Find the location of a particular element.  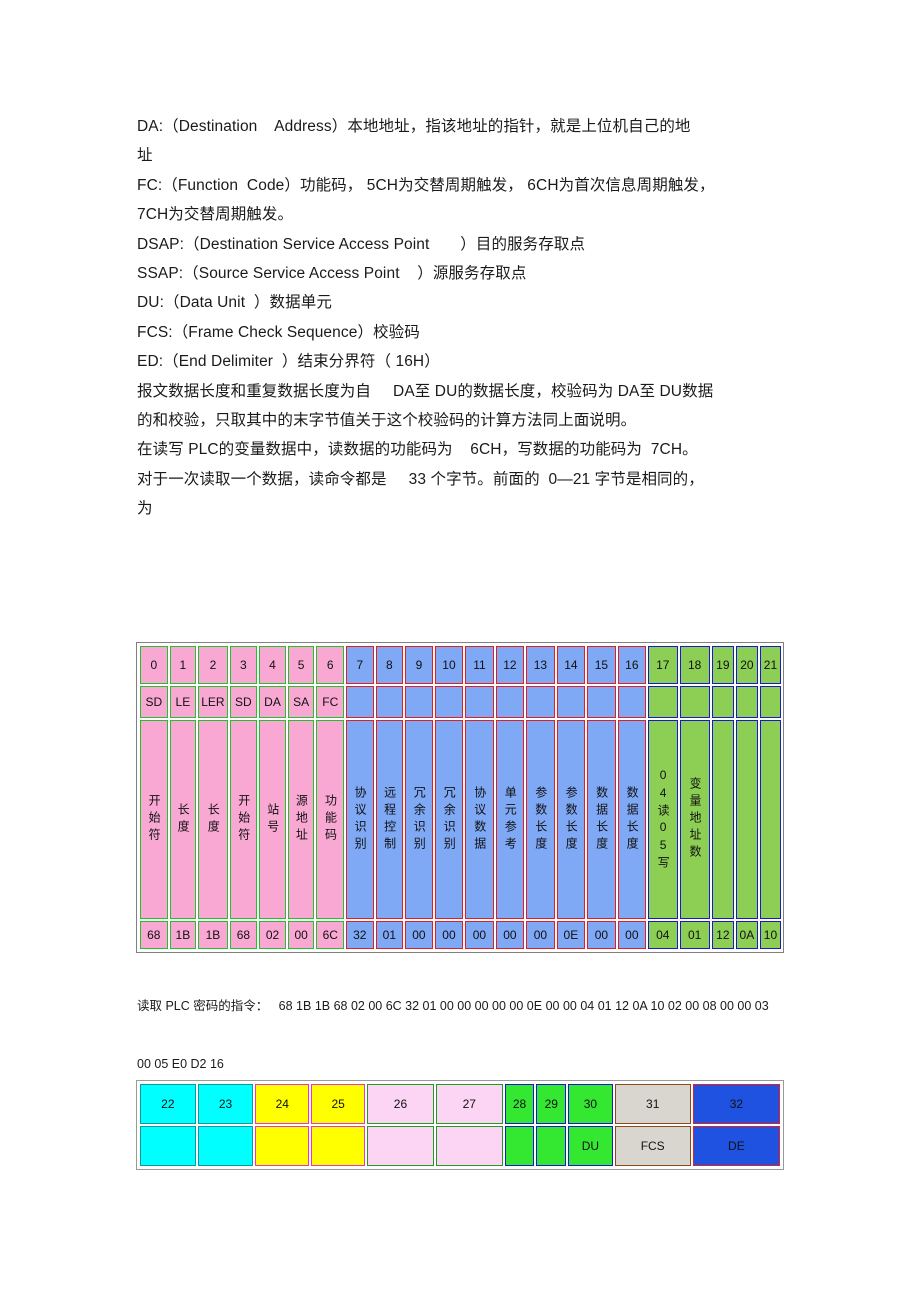

byte-index-cell: 11 is located at coordinates (479, 665).